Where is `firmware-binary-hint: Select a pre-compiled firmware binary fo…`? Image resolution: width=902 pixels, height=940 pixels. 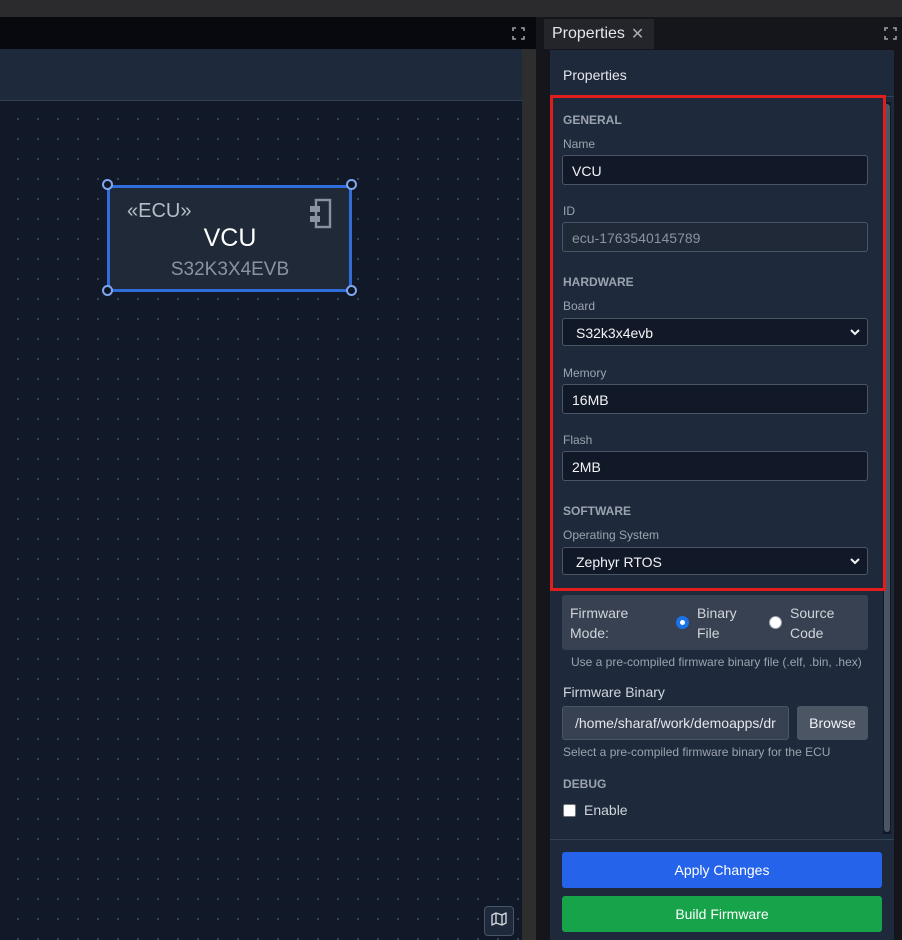
firmware-binary-hint: Select a pre-compiled firmware binary fo… is located at coordinates (697, 752).